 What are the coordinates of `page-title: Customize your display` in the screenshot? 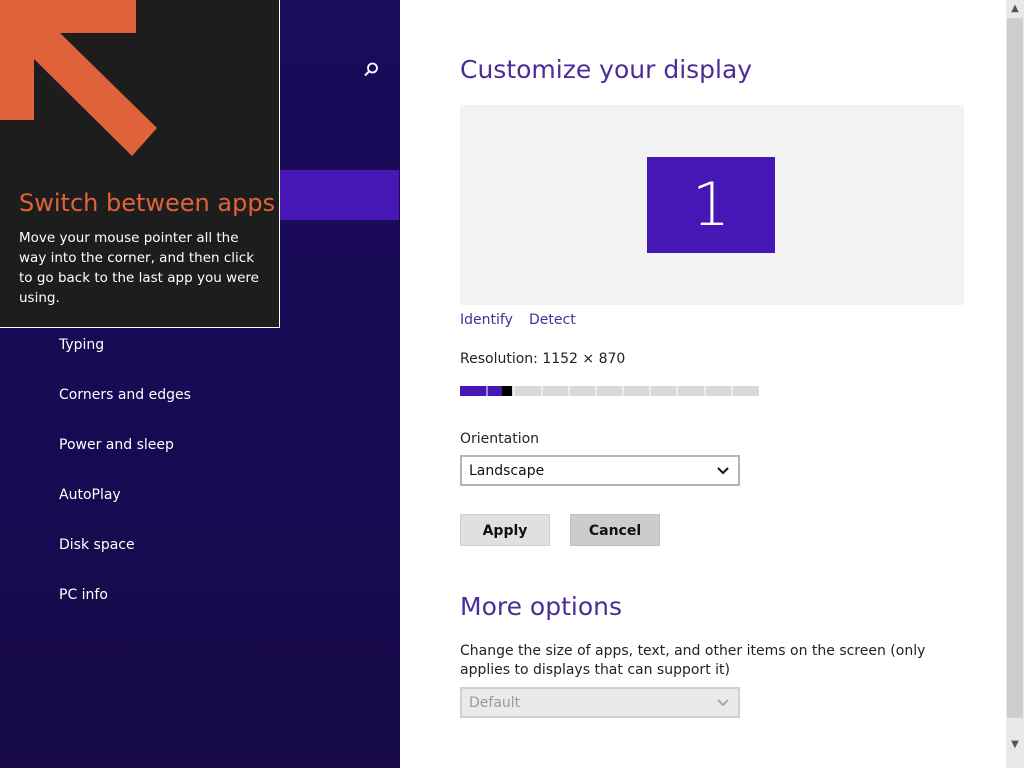 It's located at (606, 69).